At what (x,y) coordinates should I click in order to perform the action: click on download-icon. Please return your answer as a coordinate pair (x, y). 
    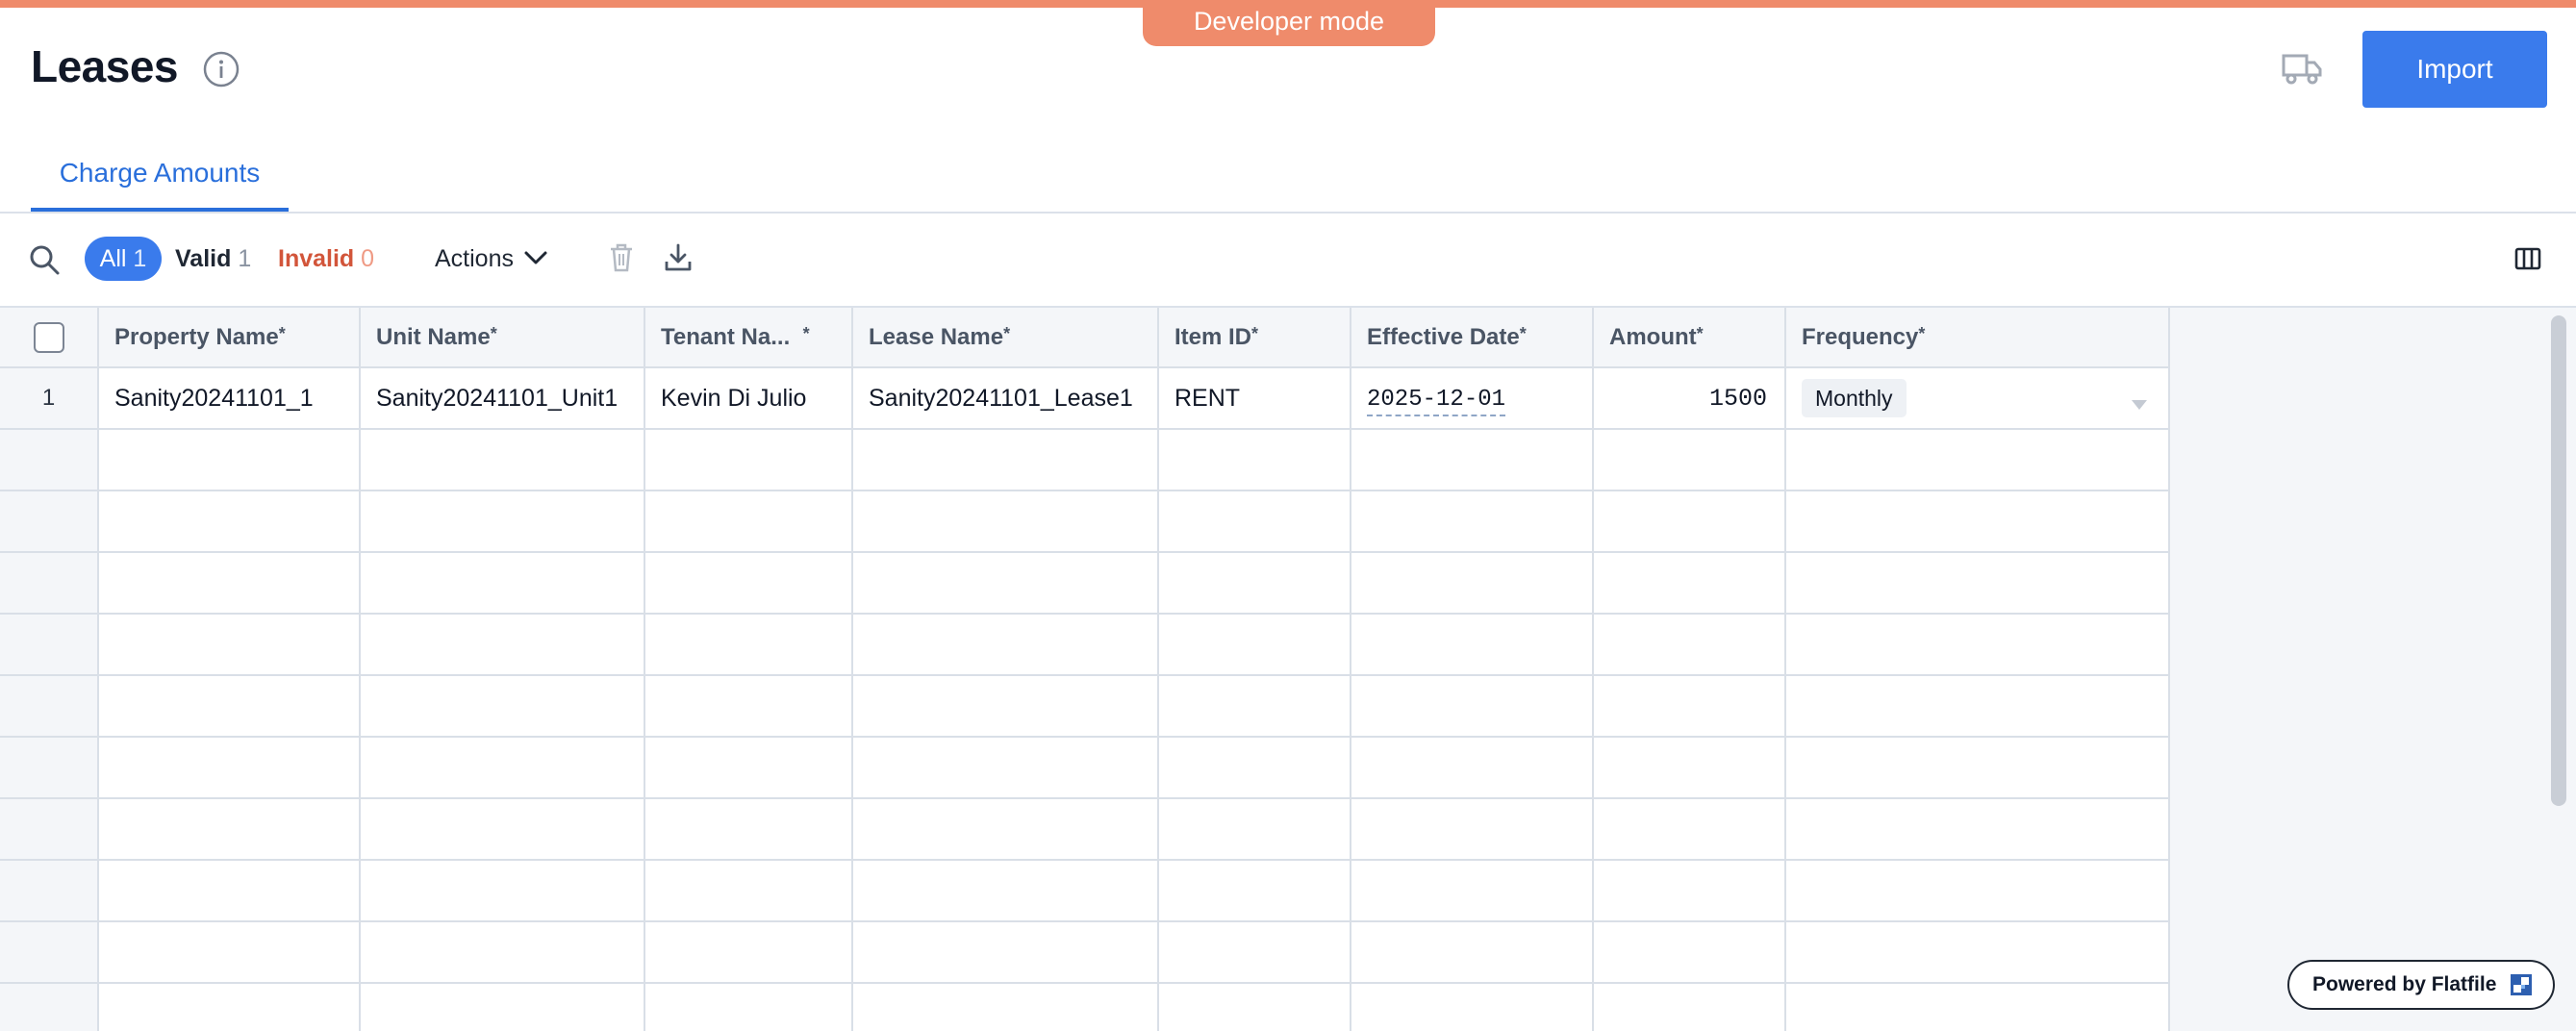
    Looking at the image, I should click on (678, 258).